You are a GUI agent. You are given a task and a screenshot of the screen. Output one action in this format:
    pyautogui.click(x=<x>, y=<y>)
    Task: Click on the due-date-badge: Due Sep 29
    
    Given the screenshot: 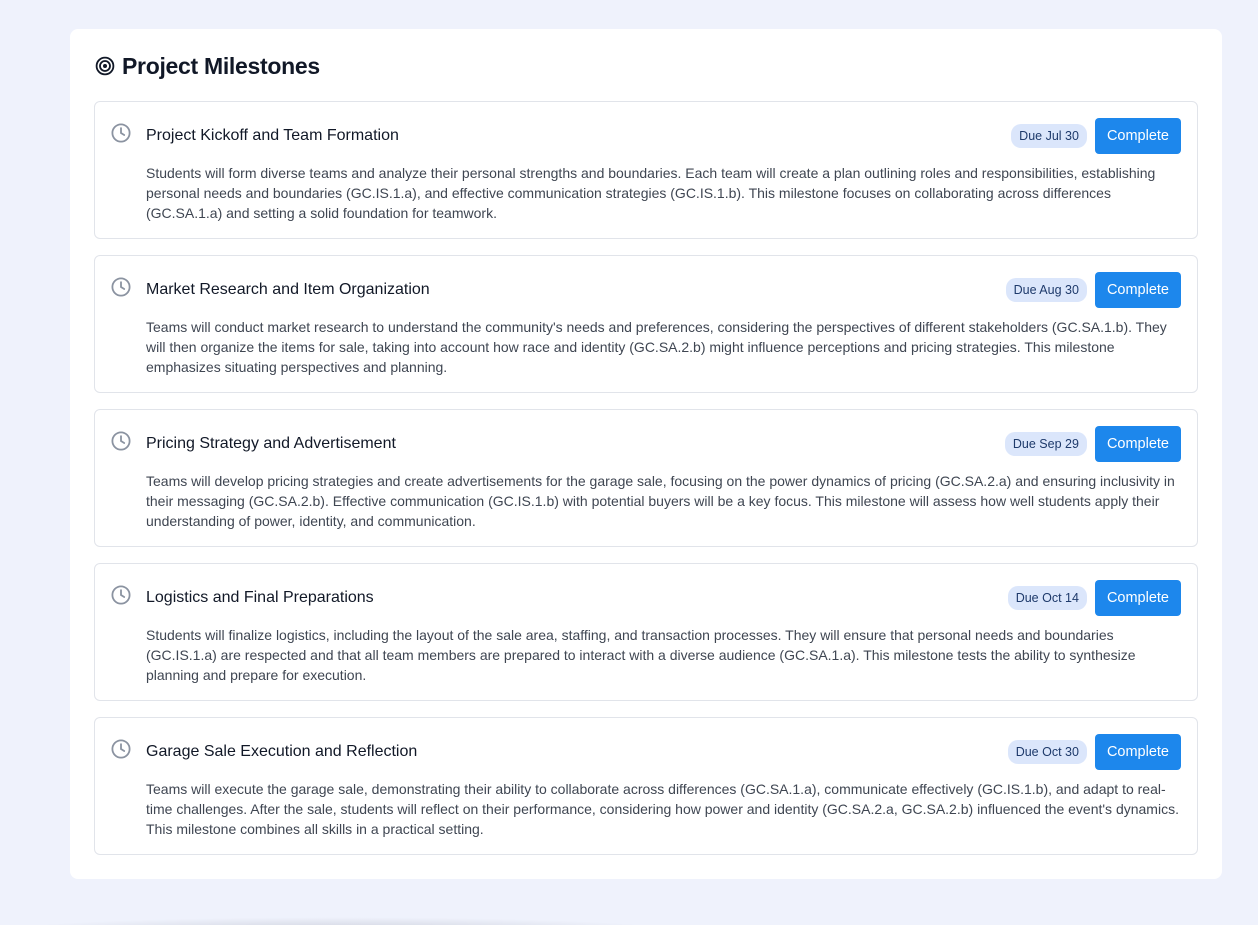 What is the action you would take?
    pyautogui.click(x=1045, y=444)
    